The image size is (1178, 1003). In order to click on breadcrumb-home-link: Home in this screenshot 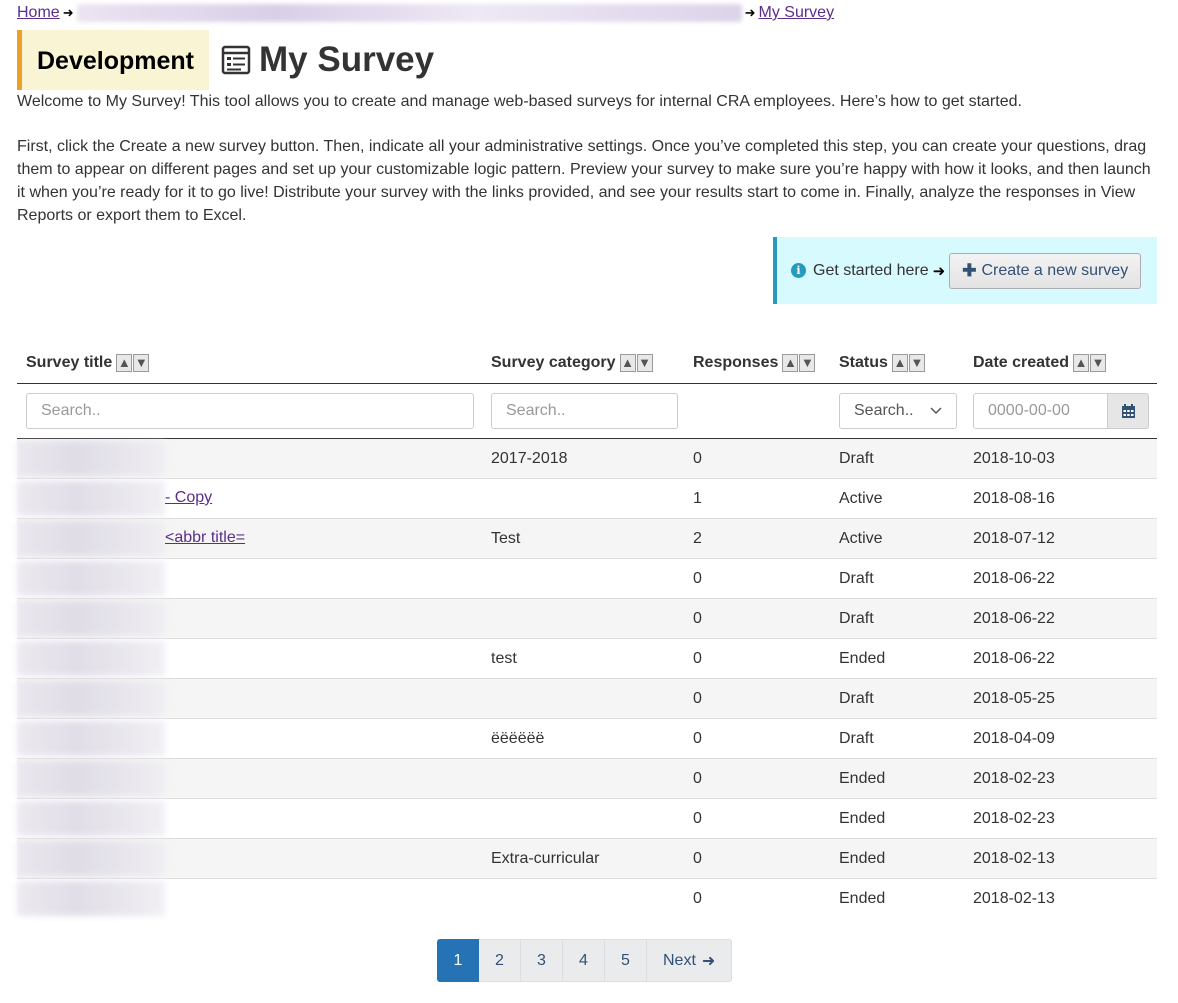, I will do `click(38, 13)`.